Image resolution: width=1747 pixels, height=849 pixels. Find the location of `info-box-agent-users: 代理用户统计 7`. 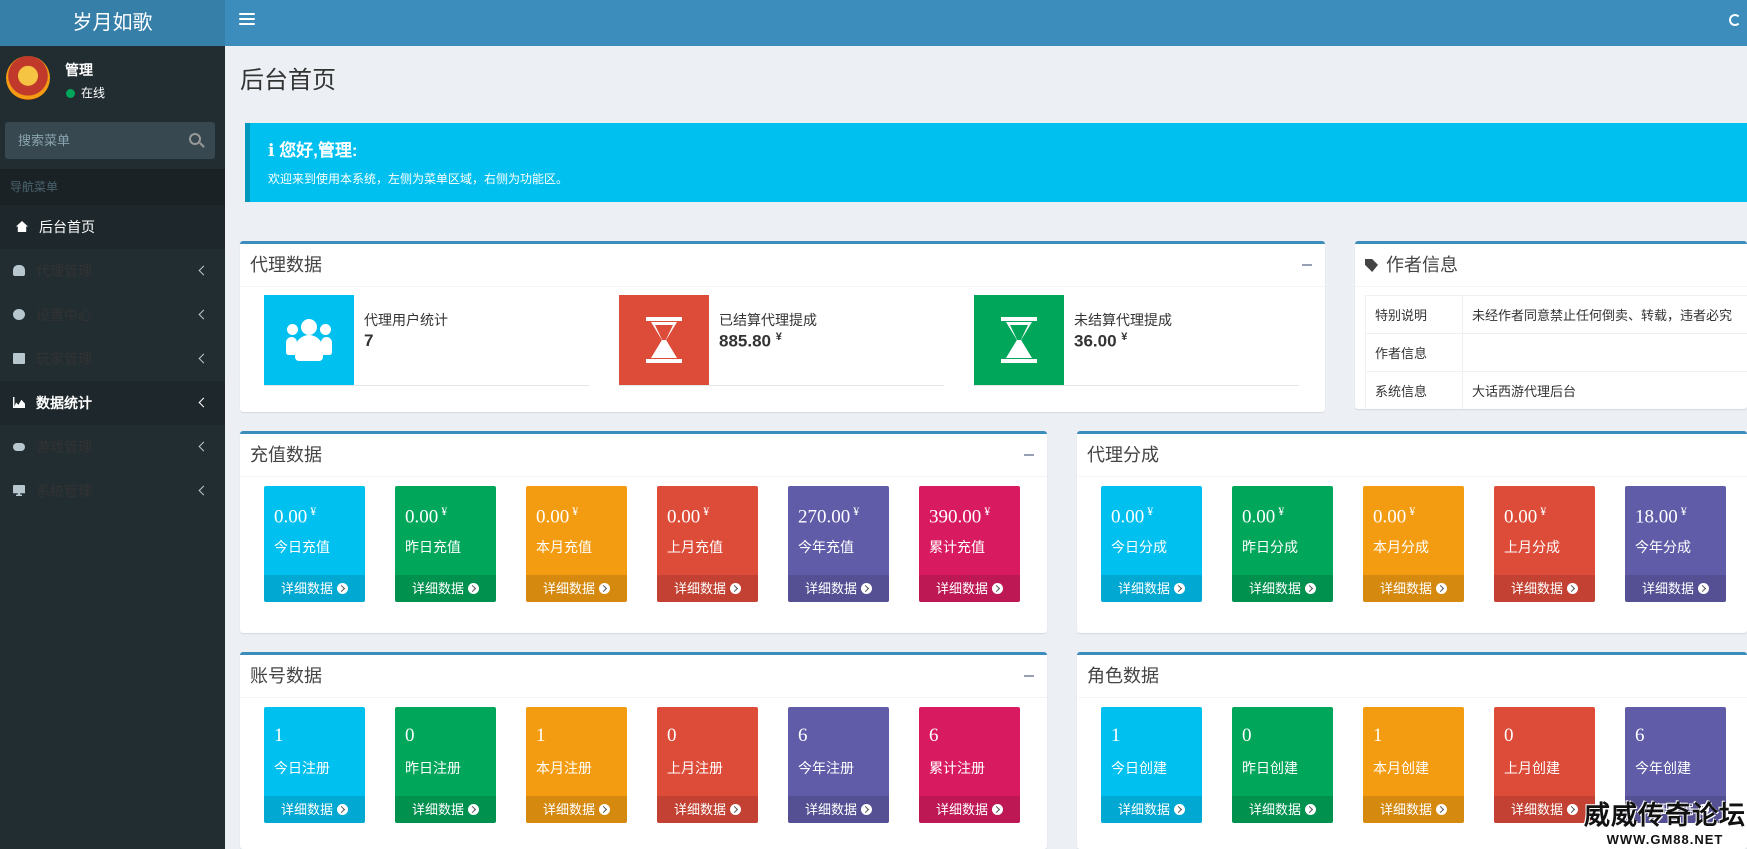

info-box-agent-users: 代理用户统计 7 is located at coordinates (426, 340).